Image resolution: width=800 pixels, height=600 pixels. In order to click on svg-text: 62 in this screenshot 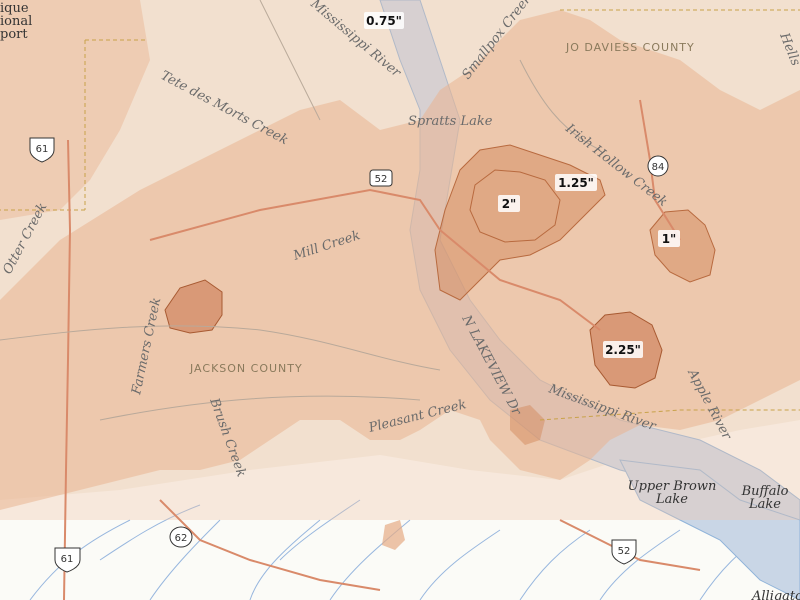, I will do `click(181, 538)`.